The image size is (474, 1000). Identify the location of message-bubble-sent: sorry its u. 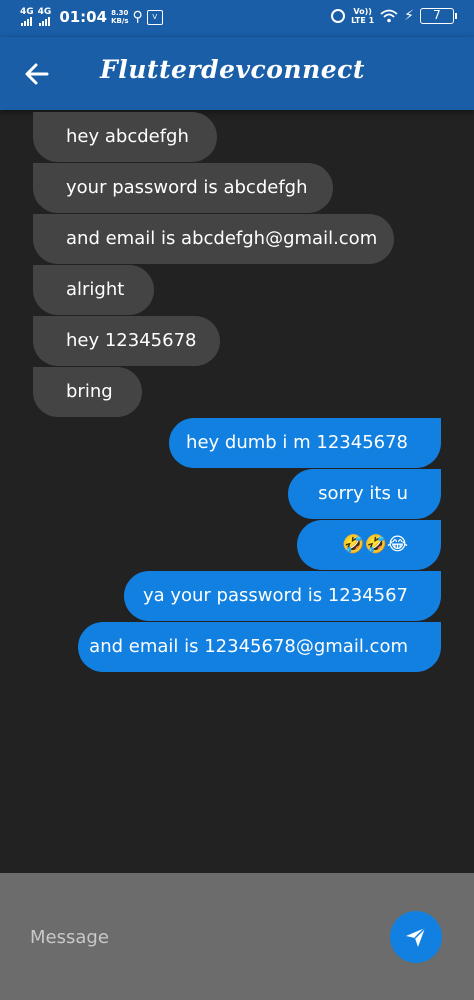
(364, 494).